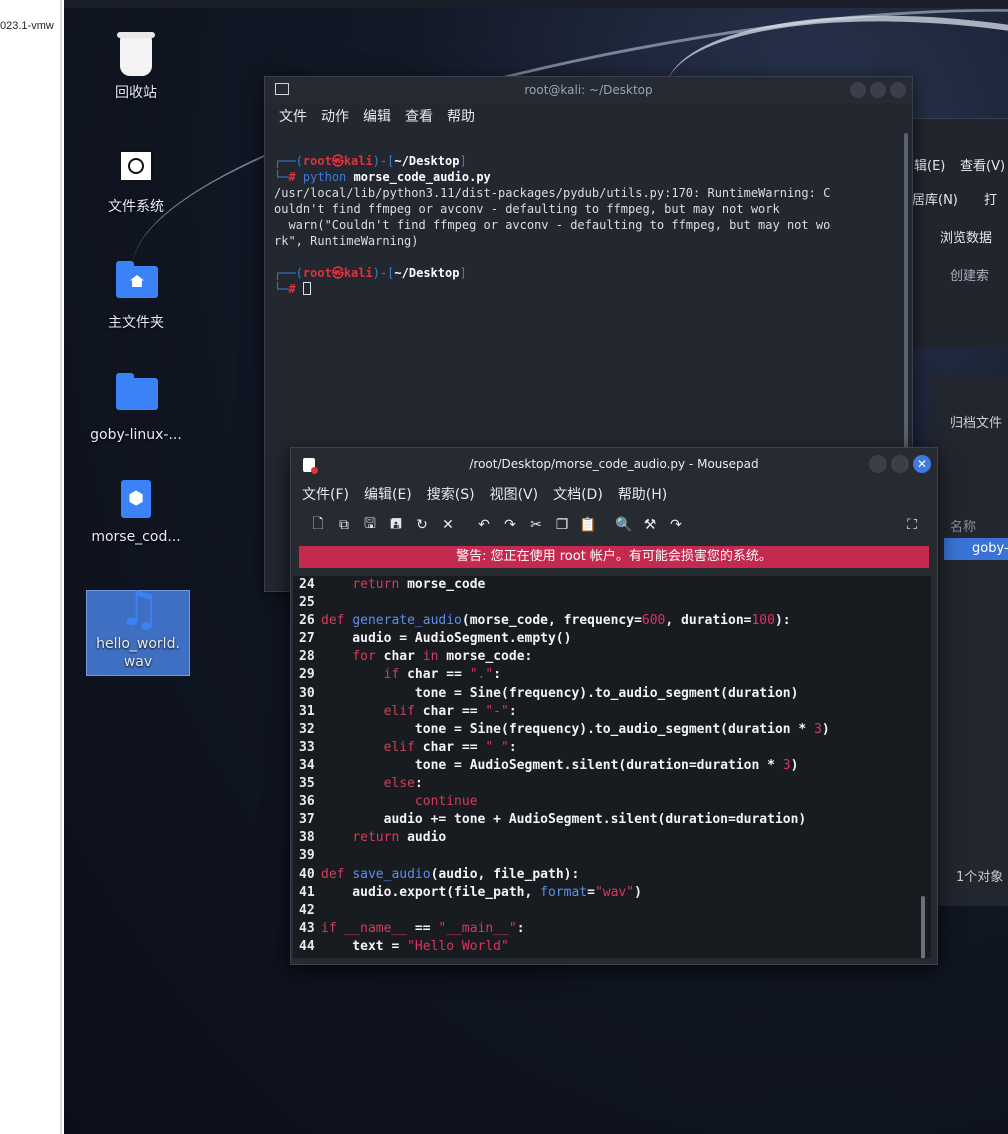 This screenshot has width=1008, height=1134. What do you see at coordinates (404, 946) in the screenshot?
I see `code-line: 44 text = "Hello World"` at bounding box center [404, 946].